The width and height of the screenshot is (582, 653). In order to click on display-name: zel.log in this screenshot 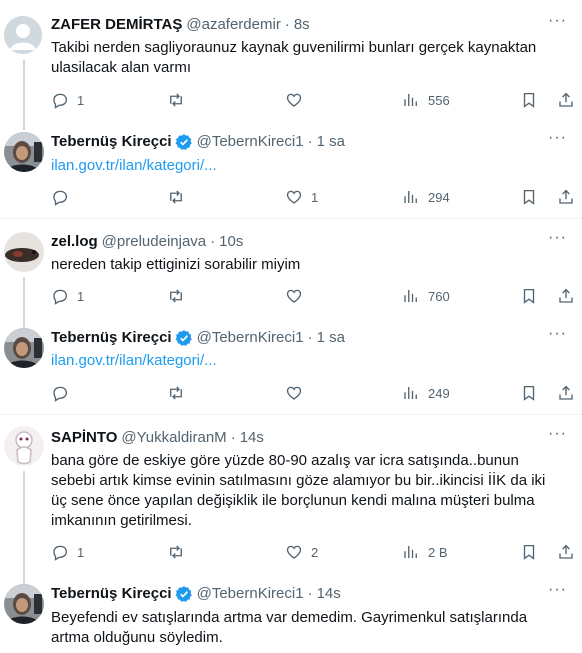, I will do `click(74, 242)`.